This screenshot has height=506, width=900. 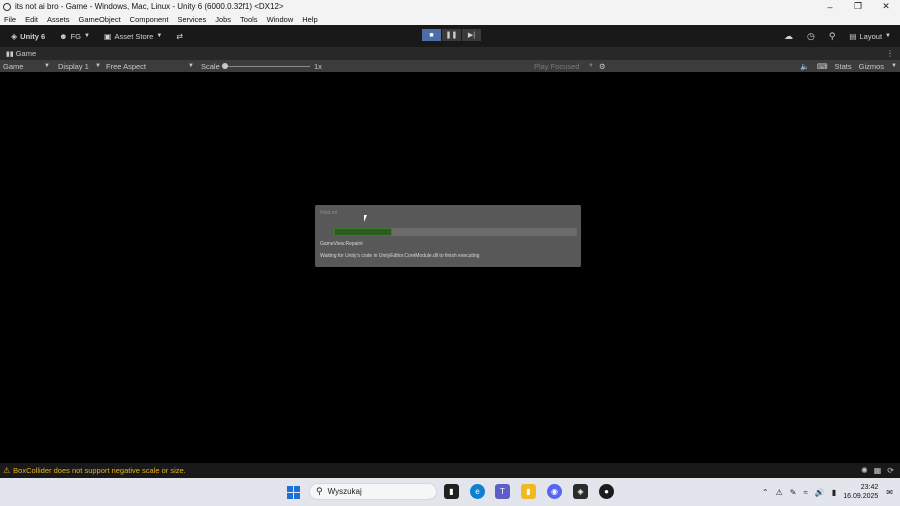 I want to click on play-focused-dropdown: Play Focused ▼, so click(x=564, y=66).